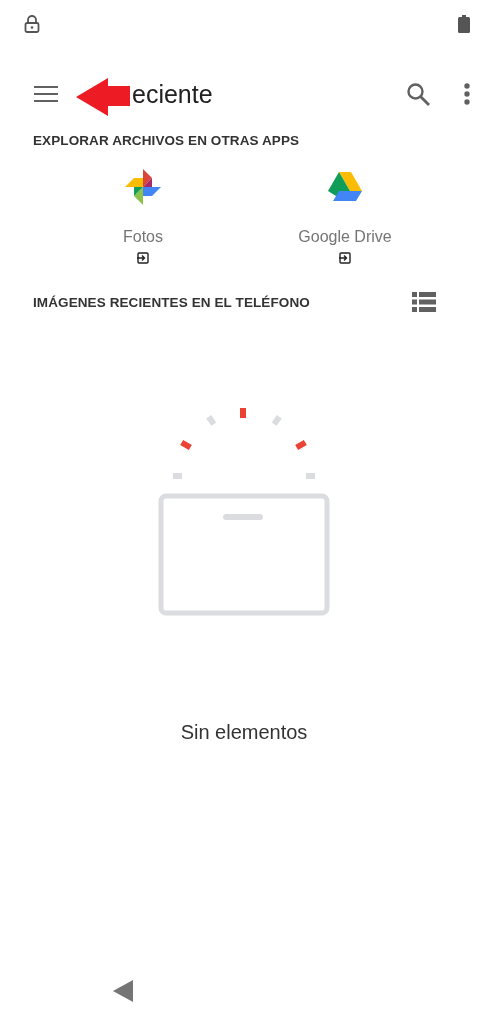  I want to click on battery-icon, so click(464, 24).